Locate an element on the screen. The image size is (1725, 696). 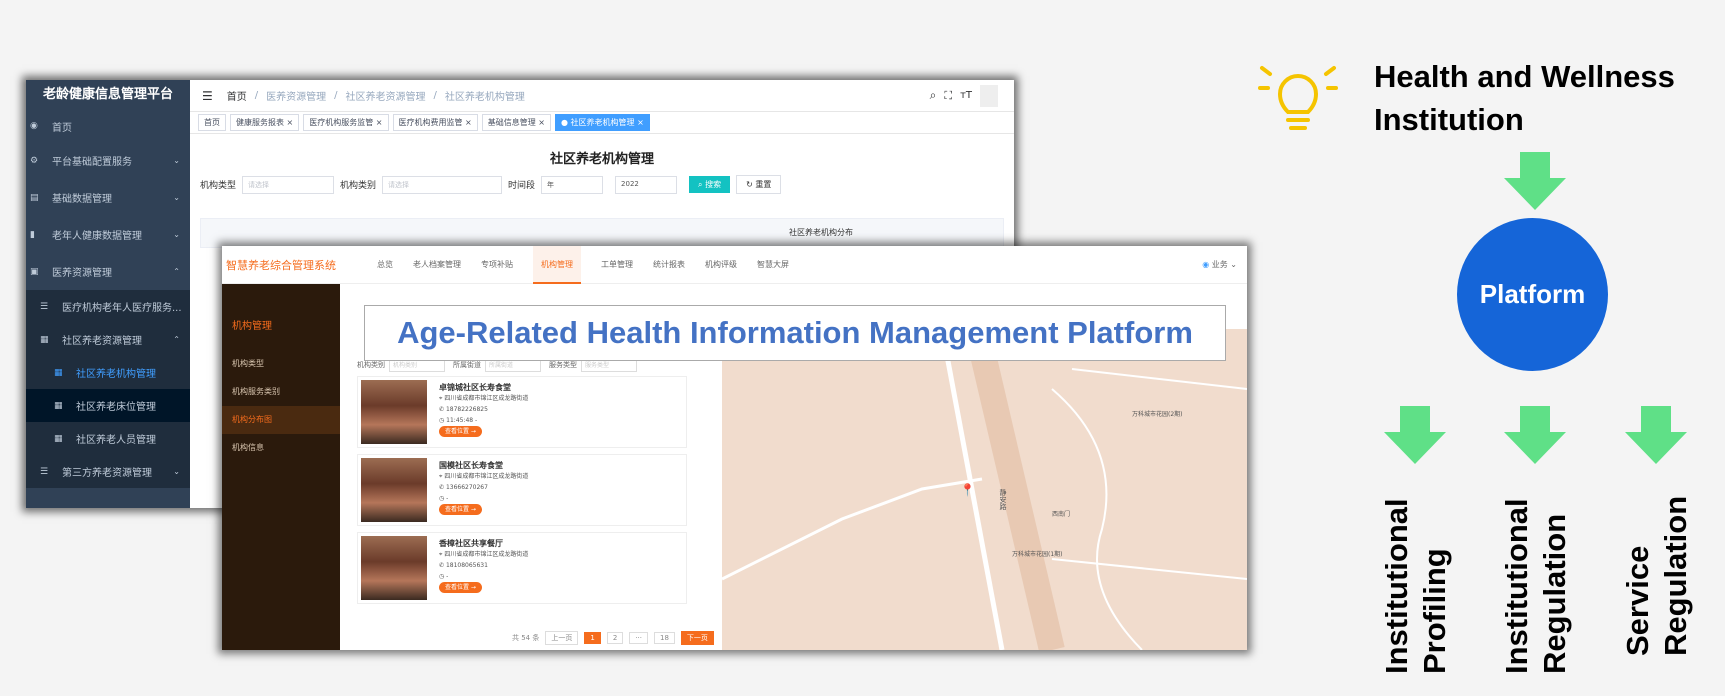
nav-big-screen: 智慧大屏 is located at coordinates (773, 265).